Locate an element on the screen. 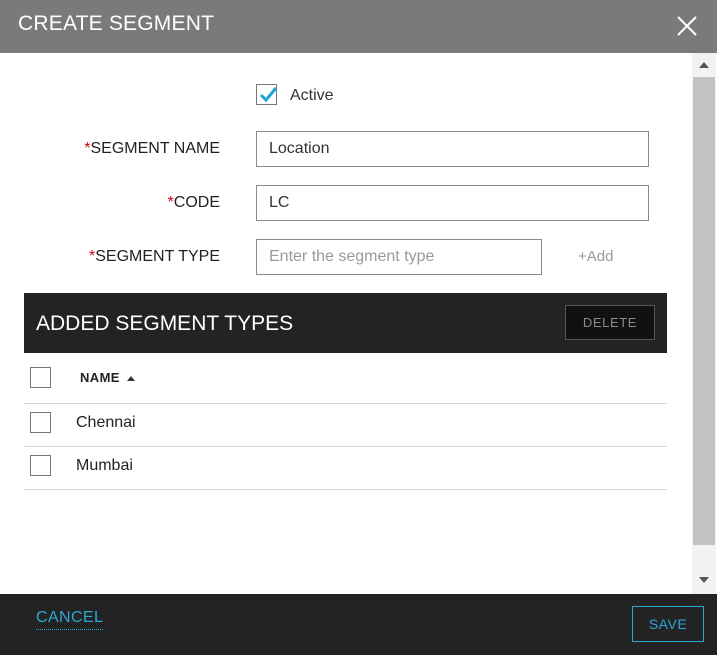  segment-type-input is located at coordinates (399, 257).